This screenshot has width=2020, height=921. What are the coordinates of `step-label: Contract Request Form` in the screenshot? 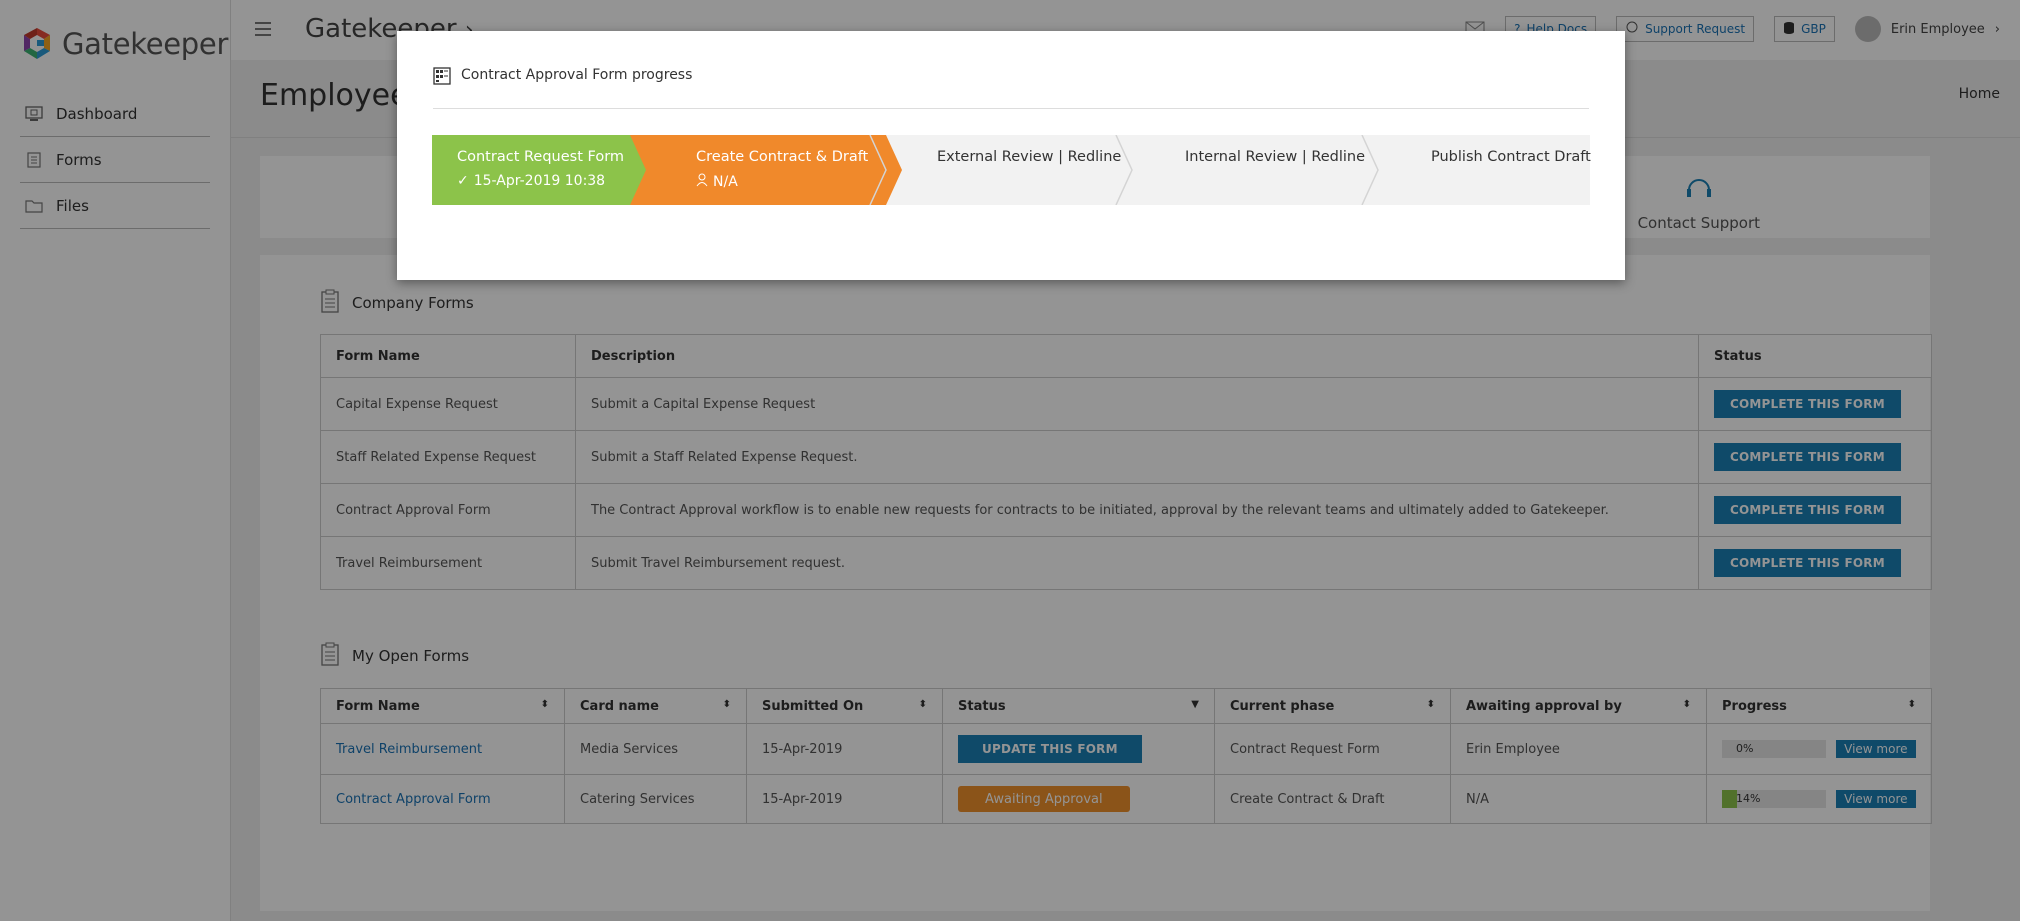 It's located at (541, 157).